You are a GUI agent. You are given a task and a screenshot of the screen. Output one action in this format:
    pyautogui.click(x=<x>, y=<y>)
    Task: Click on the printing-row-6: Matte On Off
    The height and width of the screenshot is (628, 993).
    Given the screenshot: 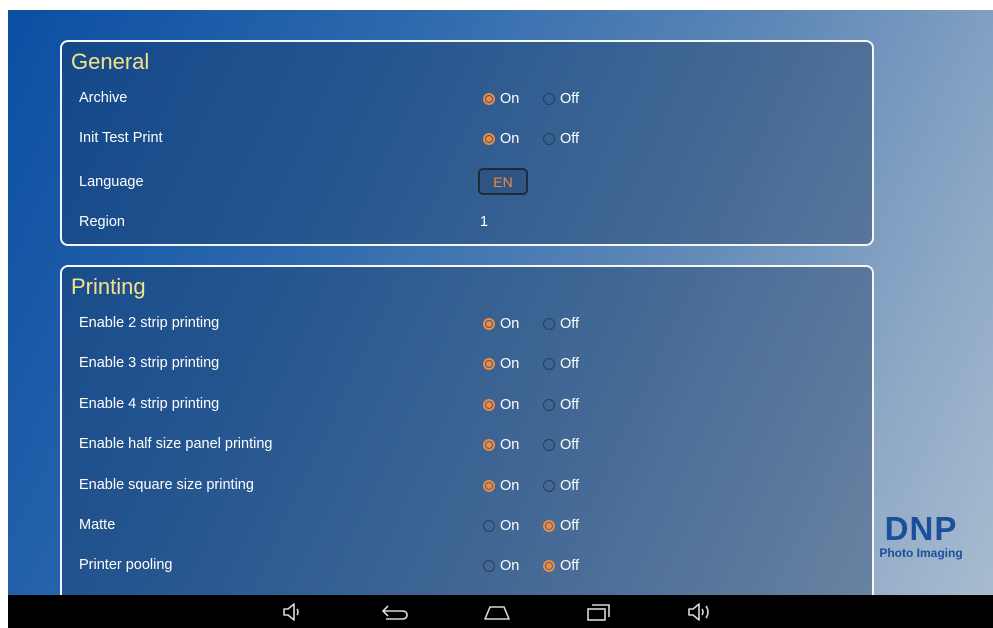 What is the action you would take?
    pyautogui.click(x=467, y=526)
    